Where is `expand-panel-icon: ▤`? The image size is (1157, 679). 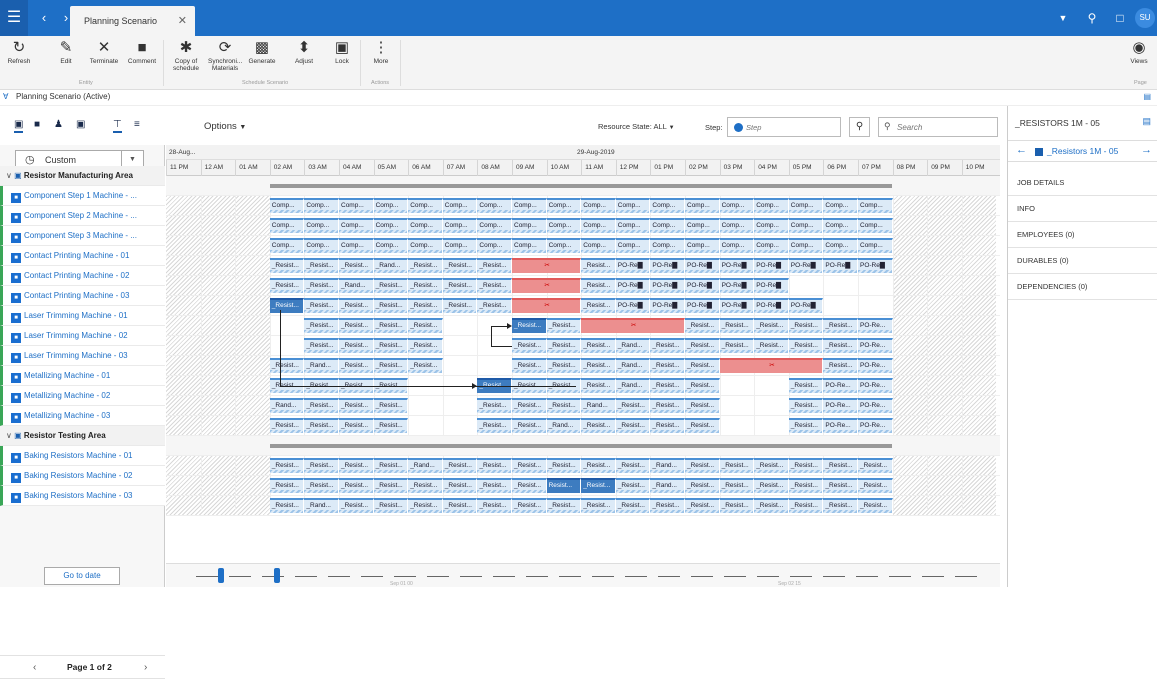 expand-panel-icon: ▤ is located at coordinates (1146, 121).